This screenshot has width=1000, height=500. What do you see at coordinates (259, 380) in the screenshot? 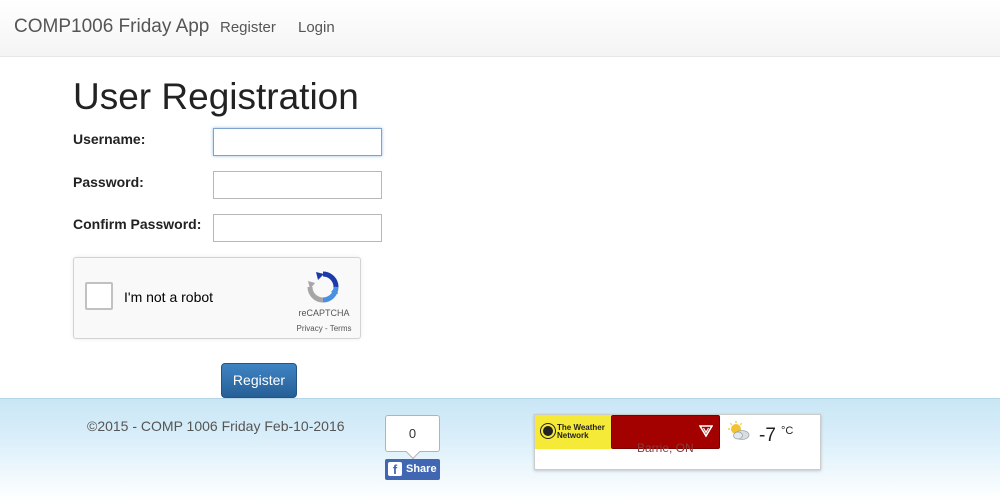
I see `register-button: Register` at bounding box center [259, 380].